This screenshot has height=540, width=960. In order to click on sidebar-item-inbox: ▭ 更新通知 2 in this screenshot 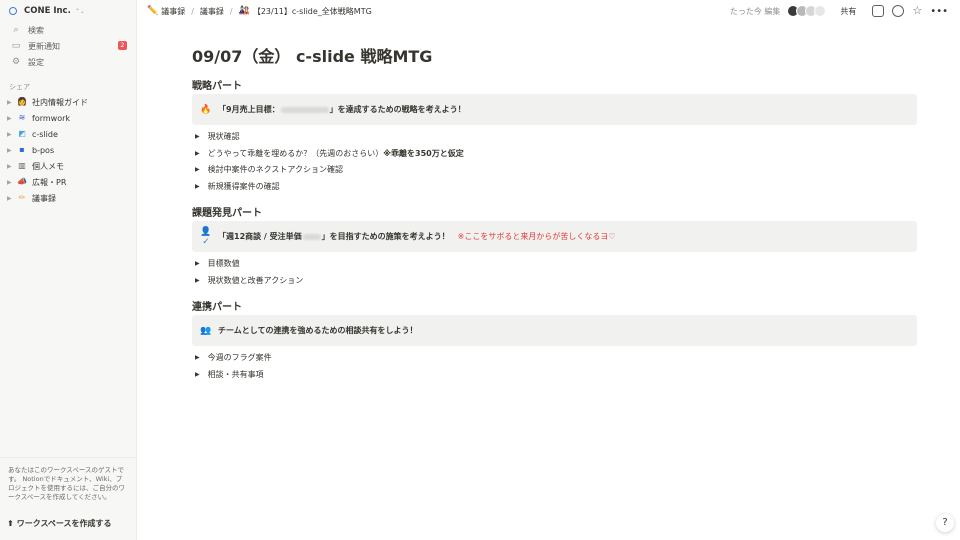, I will do `click(68, 46)`.